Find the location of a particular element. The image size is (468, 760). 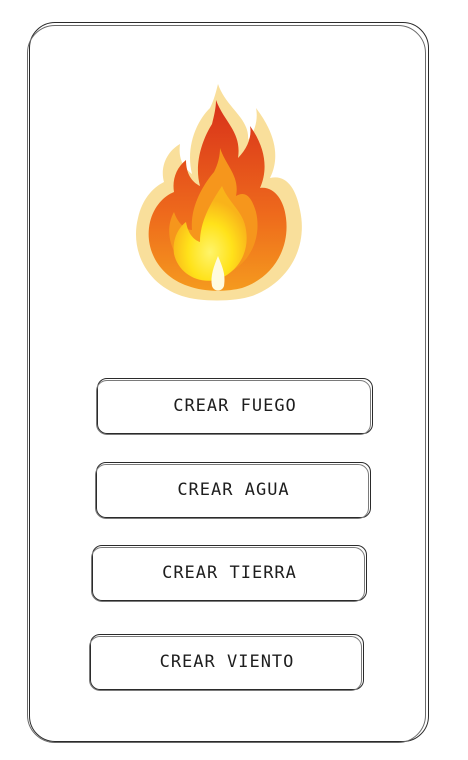

crear-tierra-button: CREAR TIERRA is located at coordinates (229, 573).